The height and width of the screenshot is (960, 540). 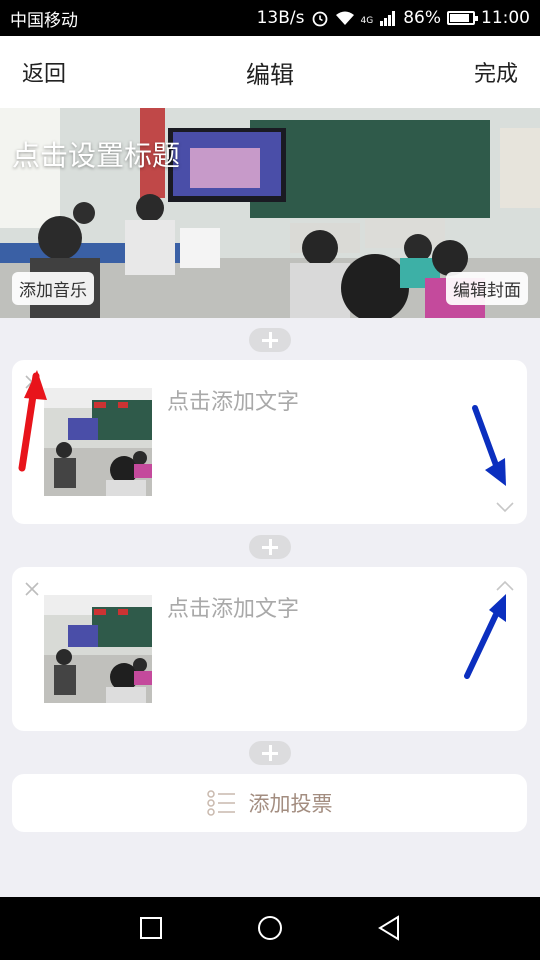 What do you see at coordinates (487, 288) in the screenshot?
I see `edit-cover-button: 编辑封面` at bounding box center [487, 288].